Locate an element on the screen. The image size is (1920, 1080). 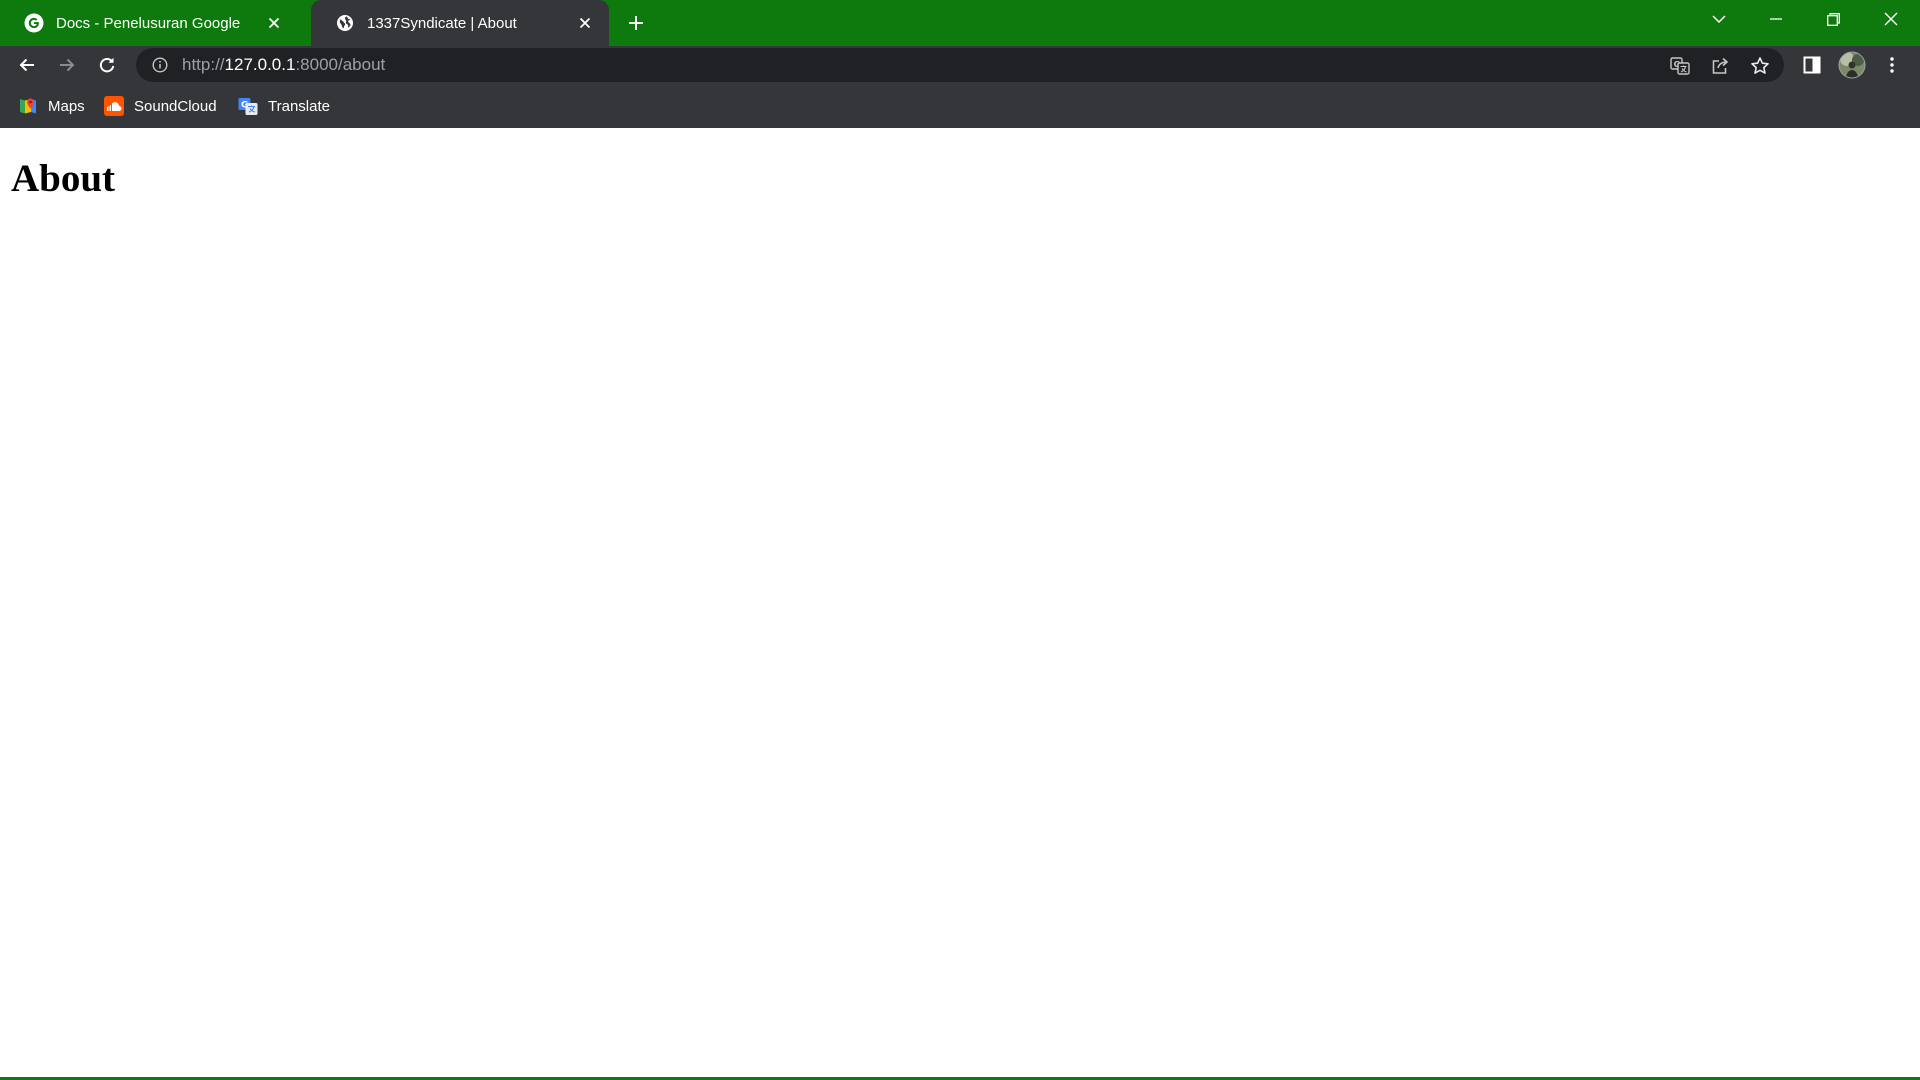
tab-title: 1337Syndicate | About is located at coordinates (442, 23).